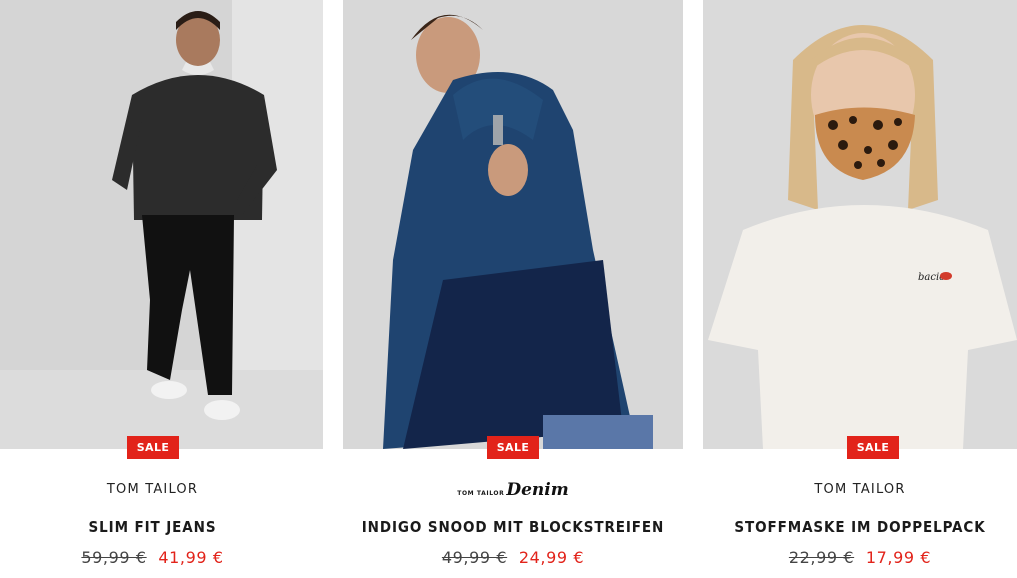  I want to click on brand-logo: TOM TAILOR Denim, so click(513, 490).